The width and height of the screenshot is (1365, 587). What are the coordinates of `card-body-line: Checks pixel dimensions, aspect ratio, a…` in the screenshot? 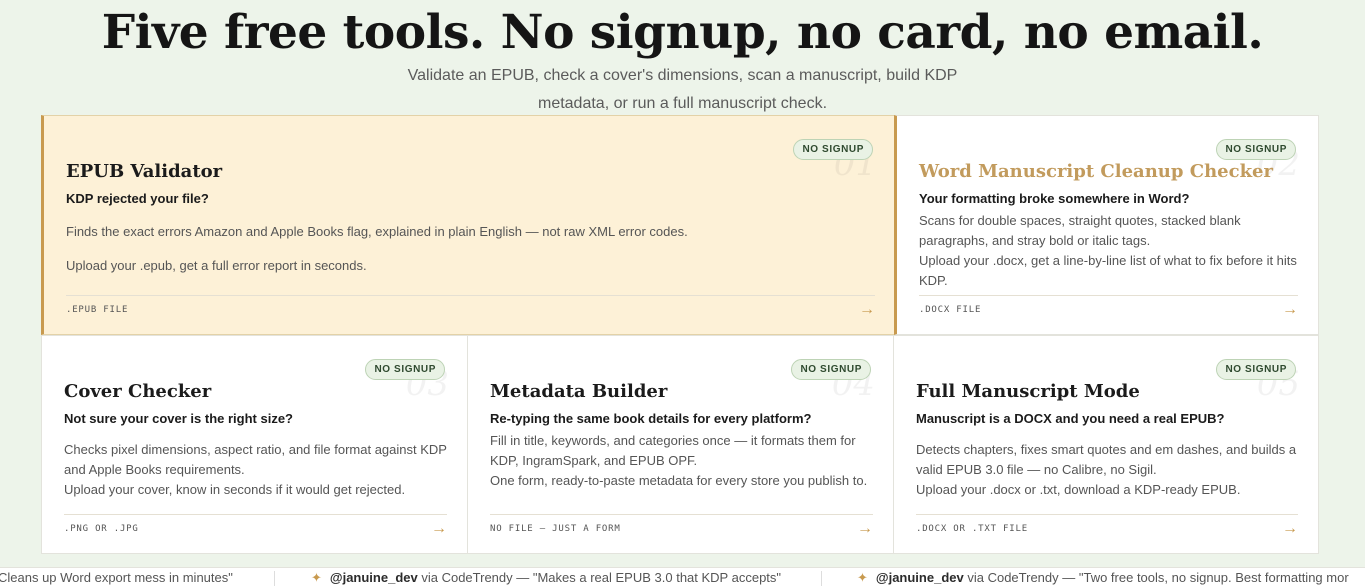 It's located at (255, 459).